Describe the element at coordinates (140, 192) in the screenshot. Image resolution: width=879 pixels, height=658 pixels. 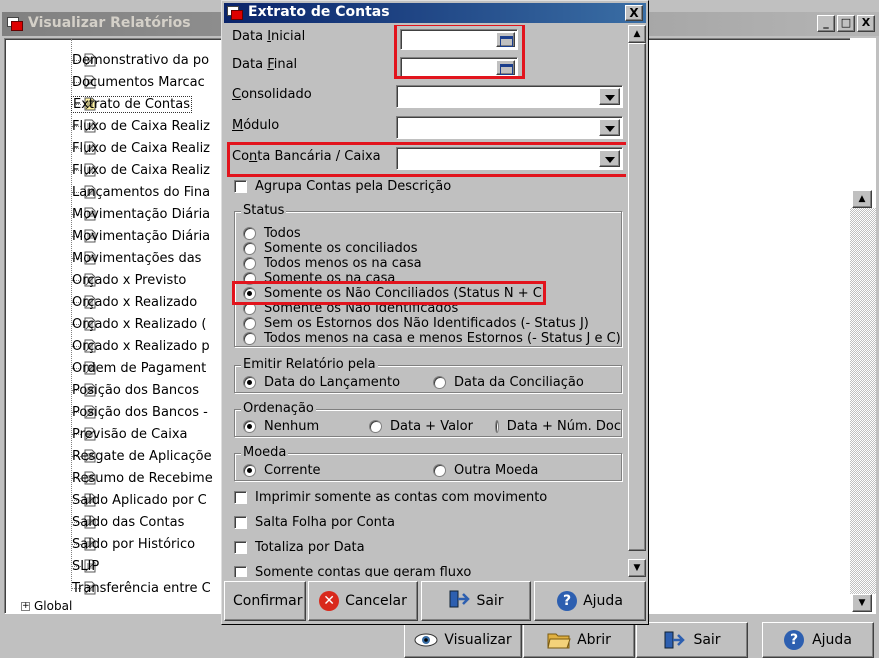
I see `tree-item: Lançamentos do Fina` at that location.